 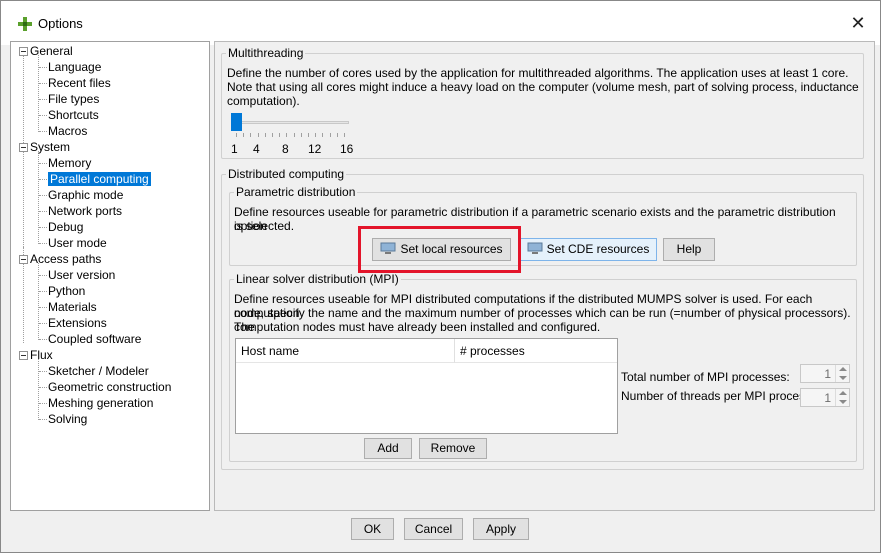 I want to click on hosts-table: Host name # processes, so click(x=426, y=386).